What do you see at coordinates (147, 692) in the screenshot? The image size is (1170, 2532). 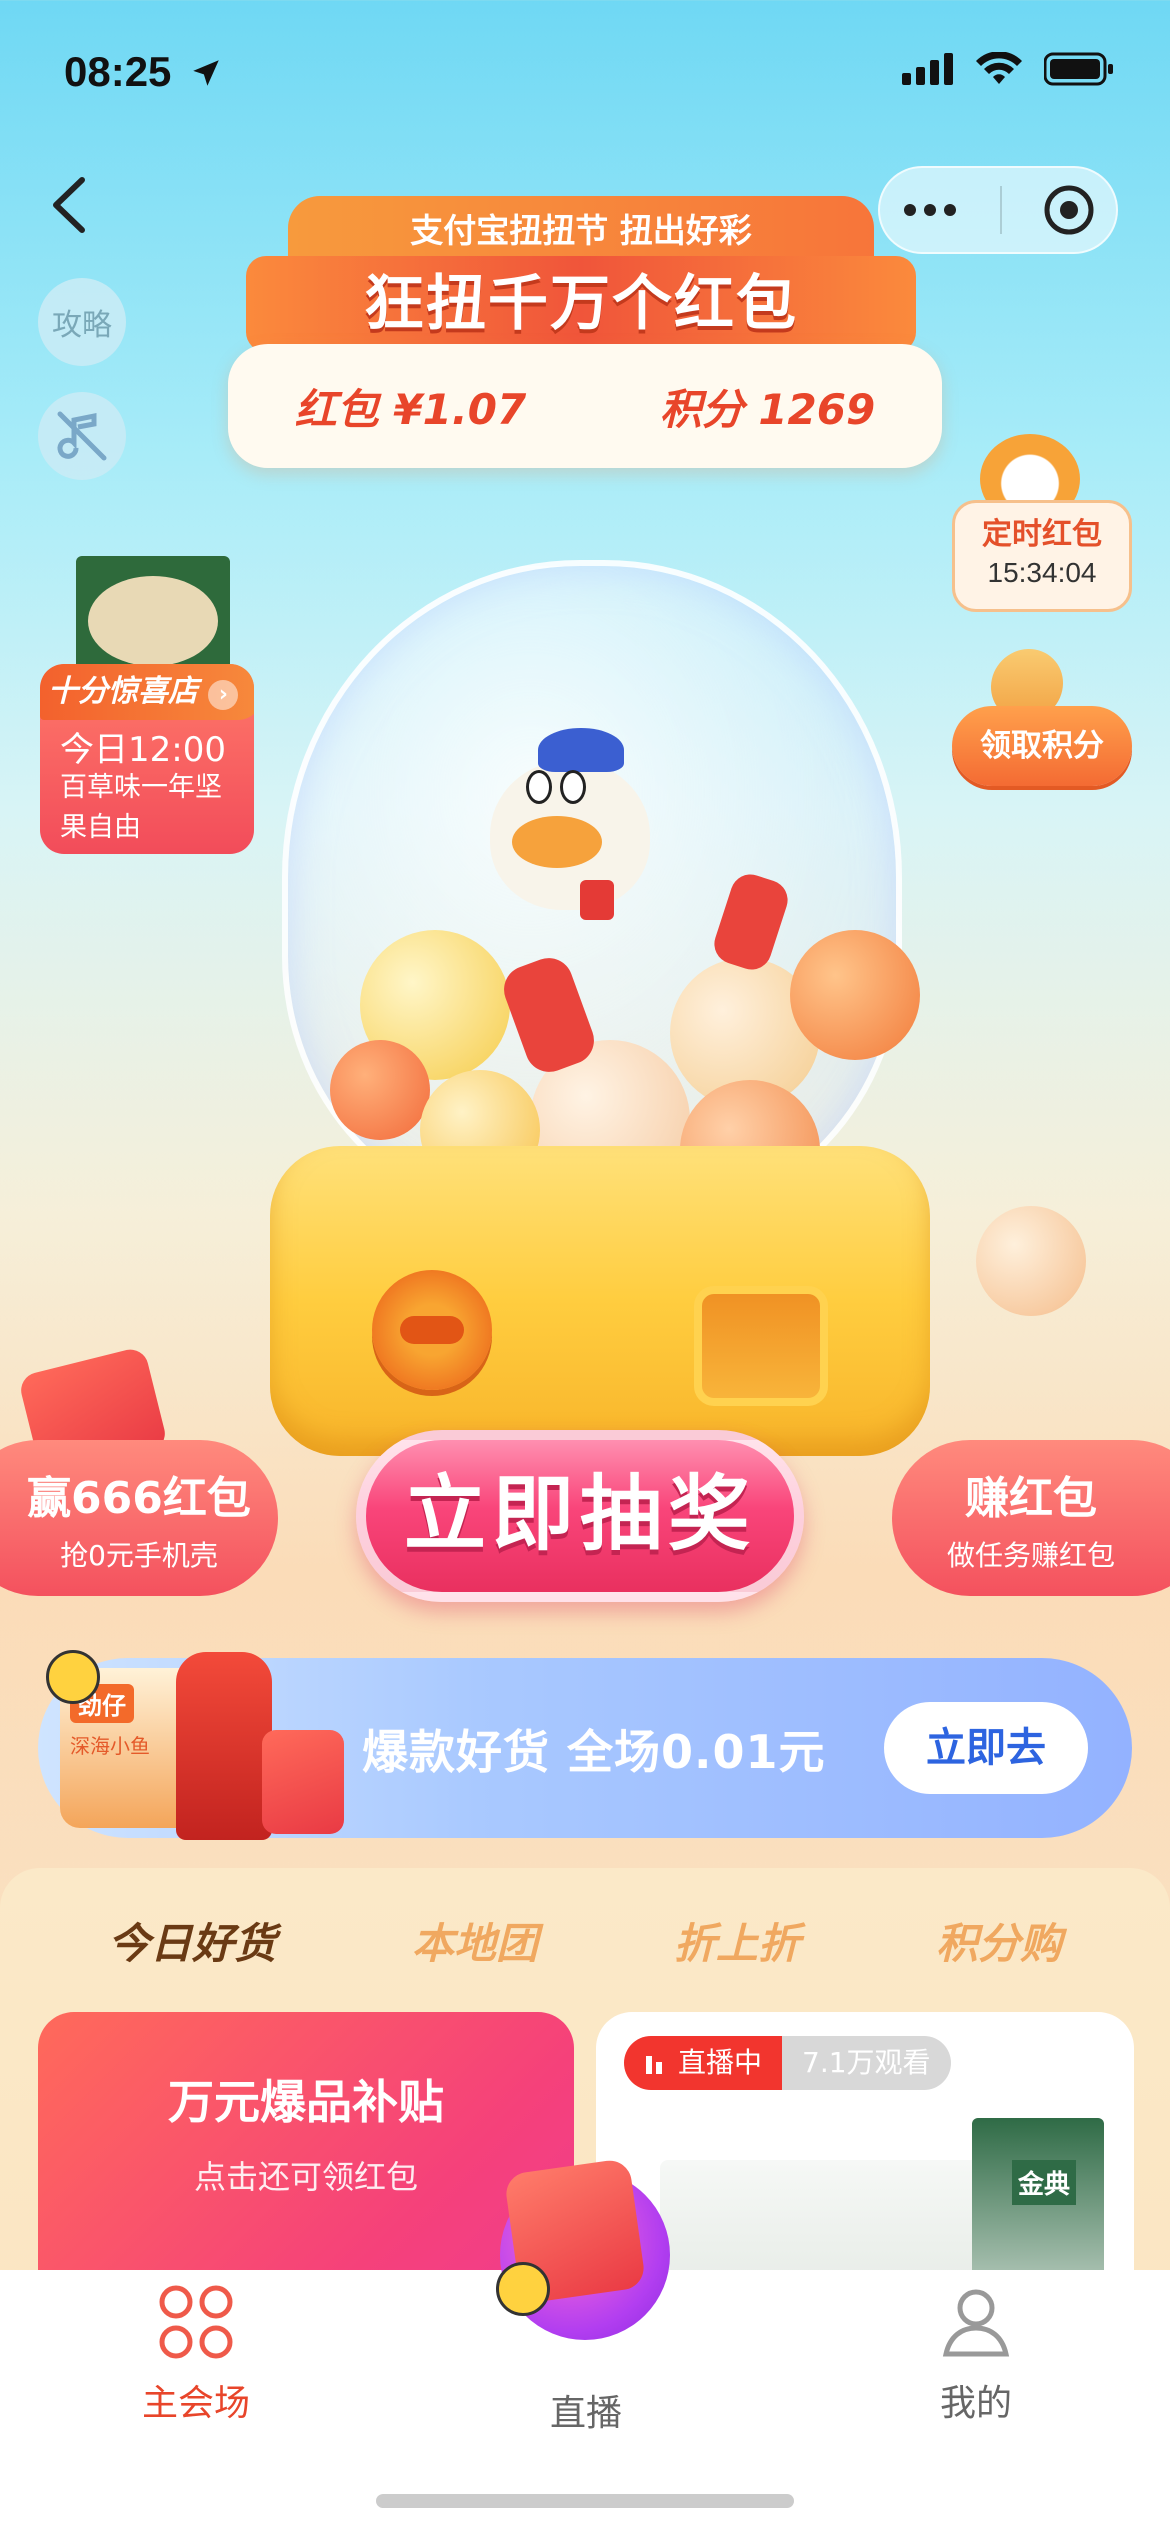 I see `surprise-store-title: 十分惊喜店 ›` at bounding box center [147, 692].